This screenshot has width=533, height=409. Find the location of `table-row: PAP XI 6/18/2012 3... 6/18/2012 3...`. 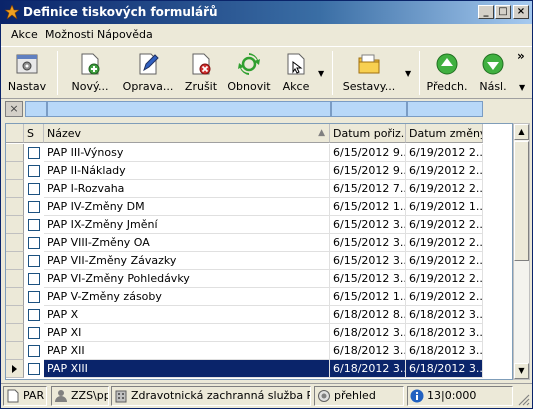

table-row: PAP XI 6/18/2012 3... 6/18/2012 3... is located at coordinates (259, 333).